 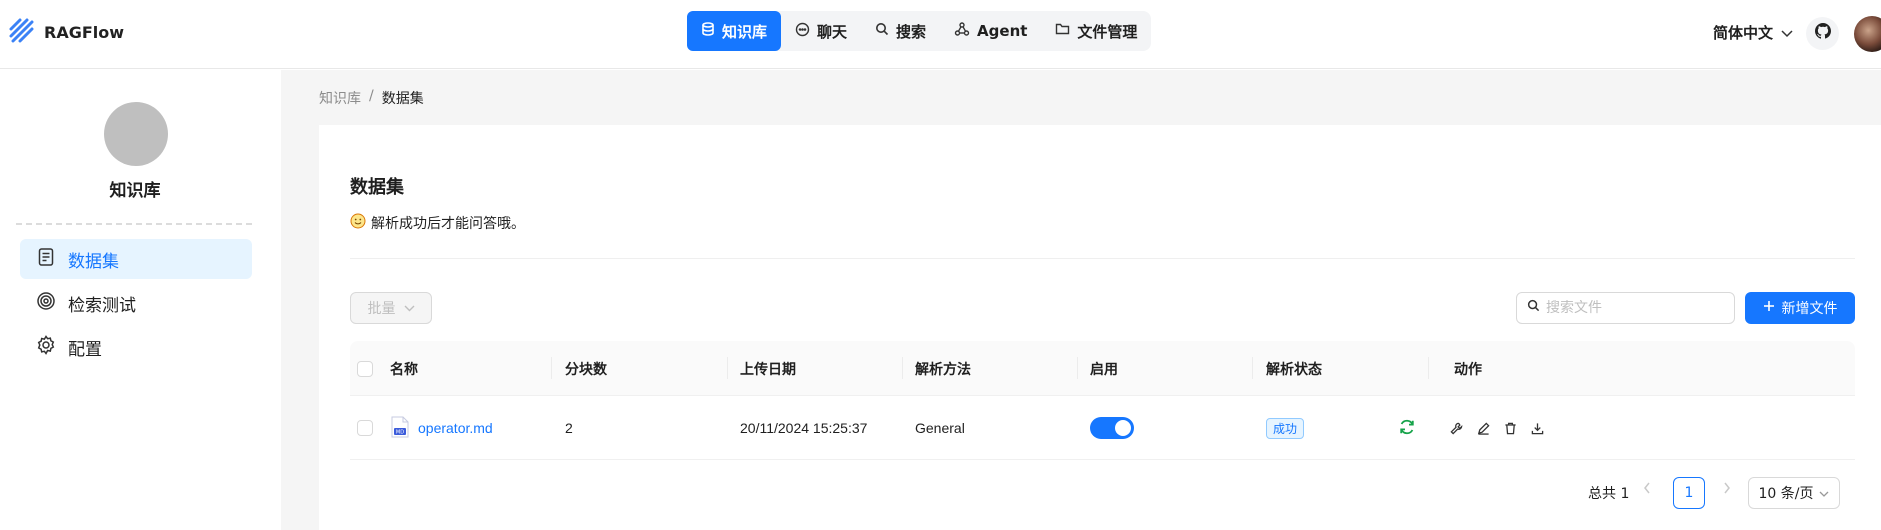 I want to click on delete-icon, so click(x=1510, y=428).